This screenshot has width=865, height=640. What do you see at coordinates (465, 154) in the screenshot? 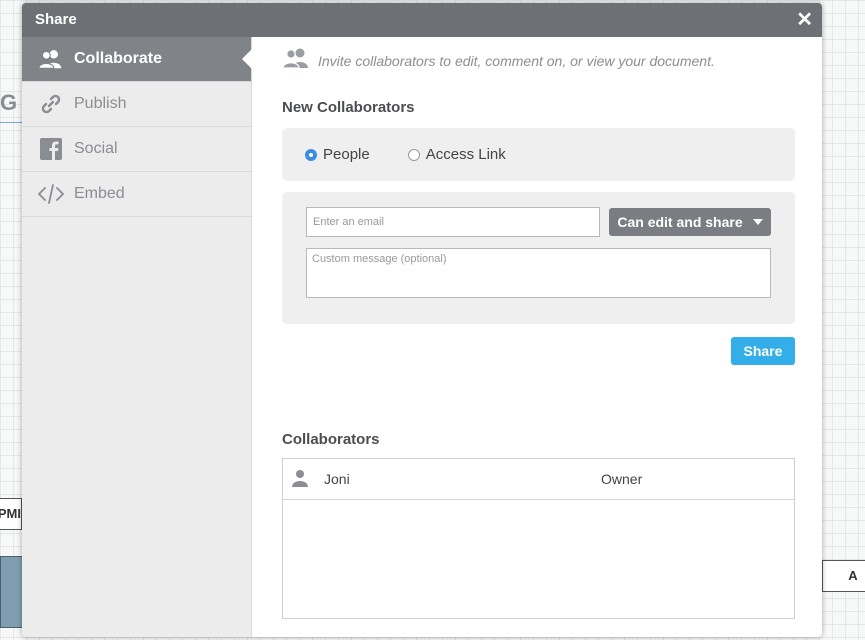
I see `radio-label: Access Link` at bounding box center [465, 154].